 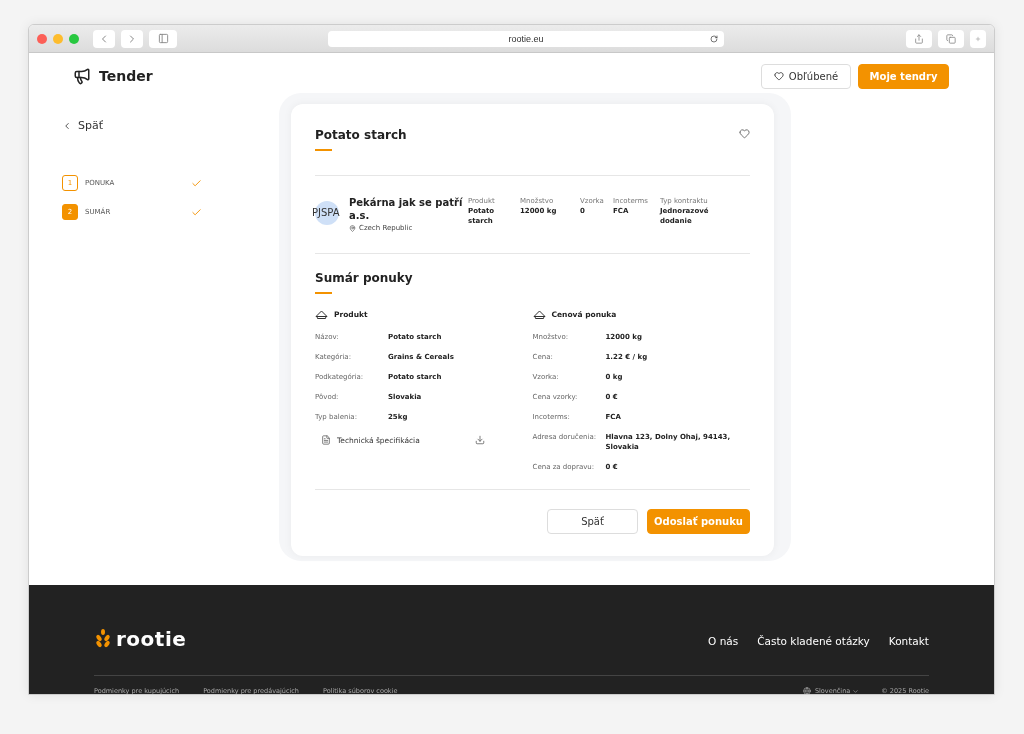 What do you see at coordinates (361, 135) in the screenshot?
I see `product-title: Potato starch` at bounding box center [361, 135].